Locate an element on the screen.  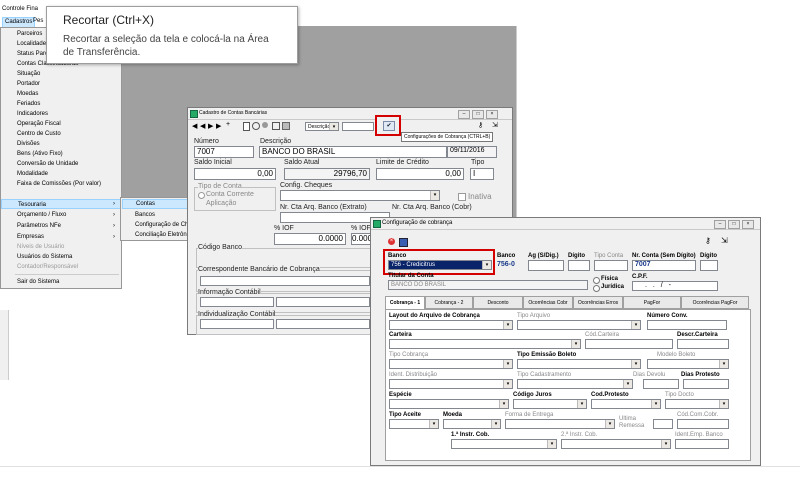
menu-item-niveis-usuario: Níveis de Usuário is located at coordinates (62, 247).